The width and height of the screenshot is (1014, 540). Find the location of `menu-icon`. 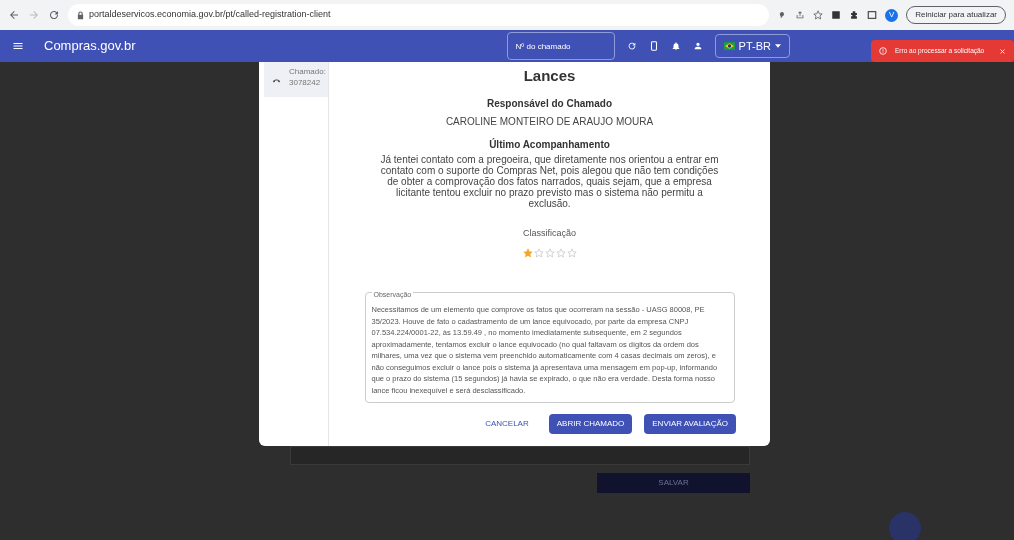

menu-icon is located at coordinates (18, 46).